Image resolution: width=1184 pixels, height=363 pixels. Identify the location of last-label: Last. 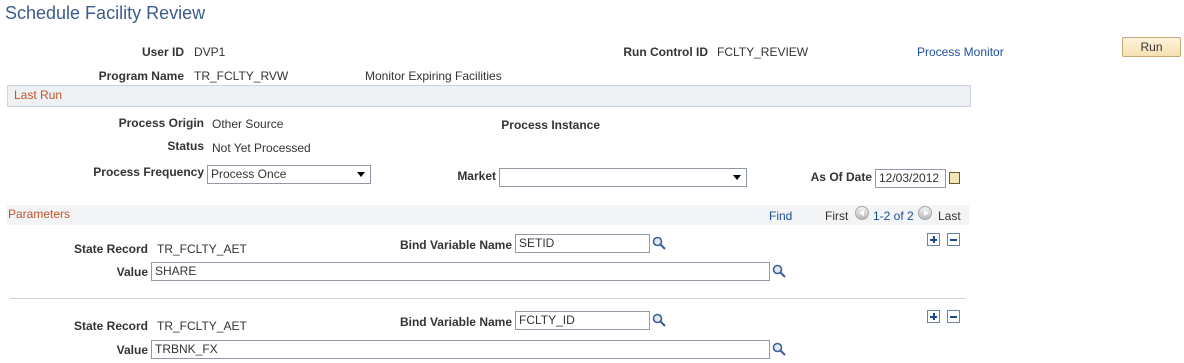
(949, 216).